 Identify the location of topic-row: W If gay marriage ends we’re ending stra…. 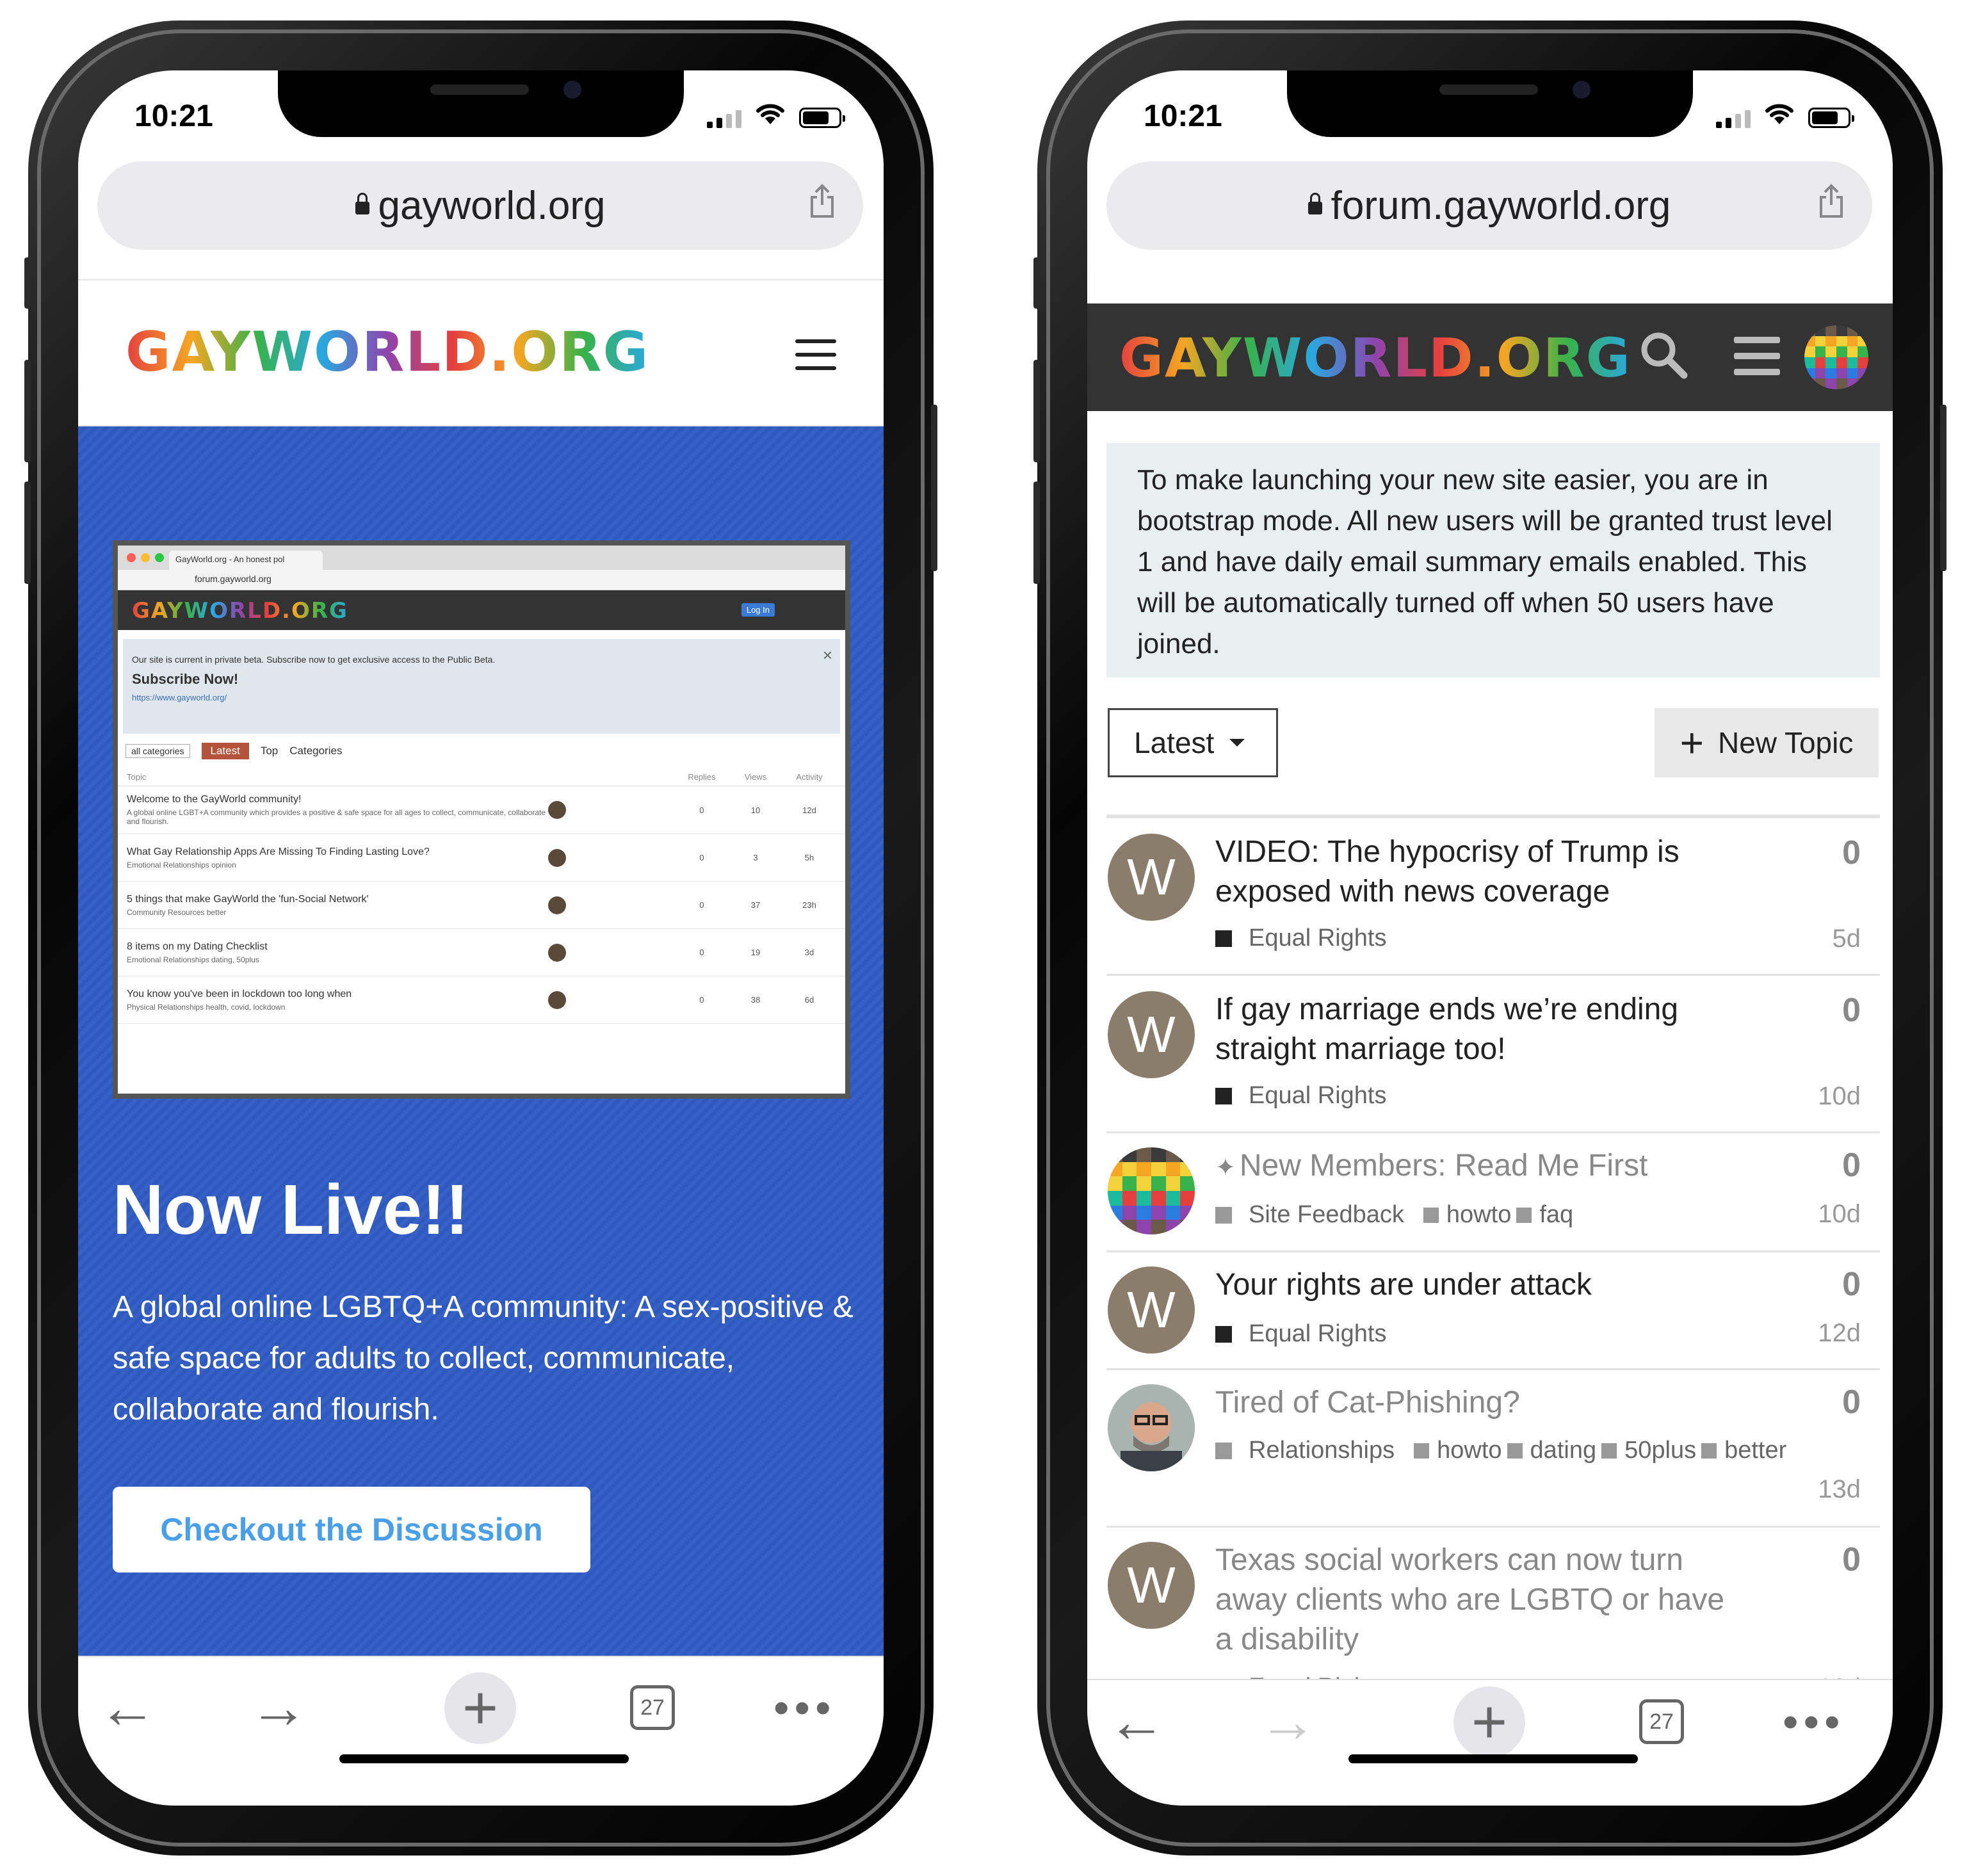
(1493, 1054).